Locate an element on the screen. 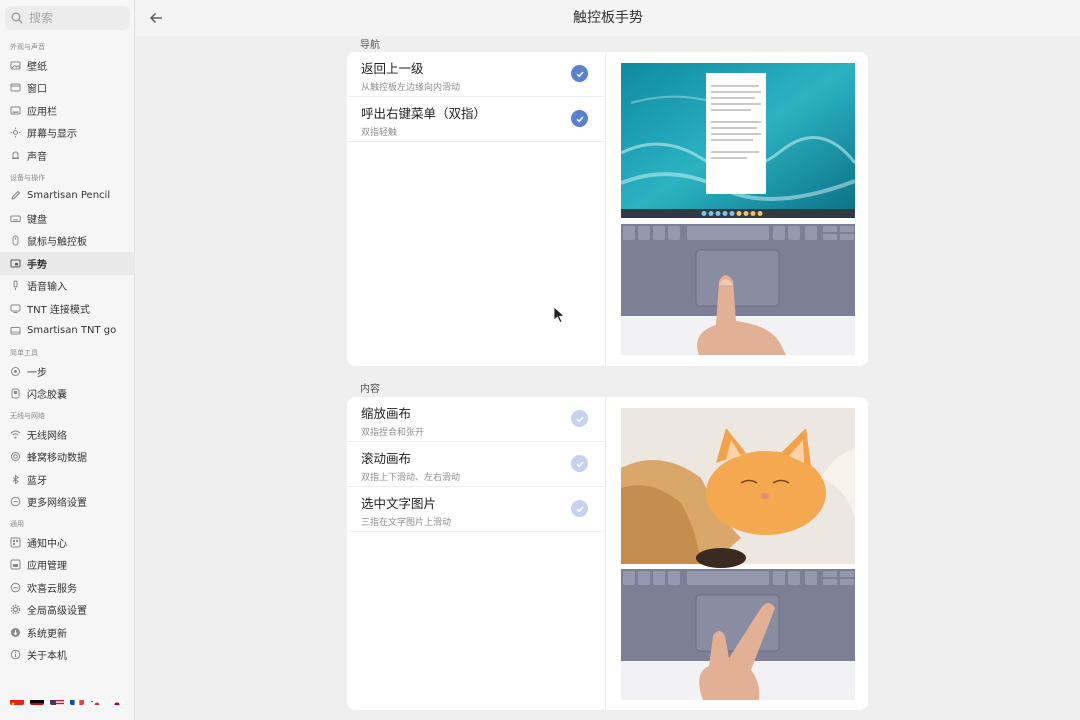 The width and height of the screenshot is (1080, 720). sidebar-item-label: Smartisan Pencil is located at coordinates (69, 196).